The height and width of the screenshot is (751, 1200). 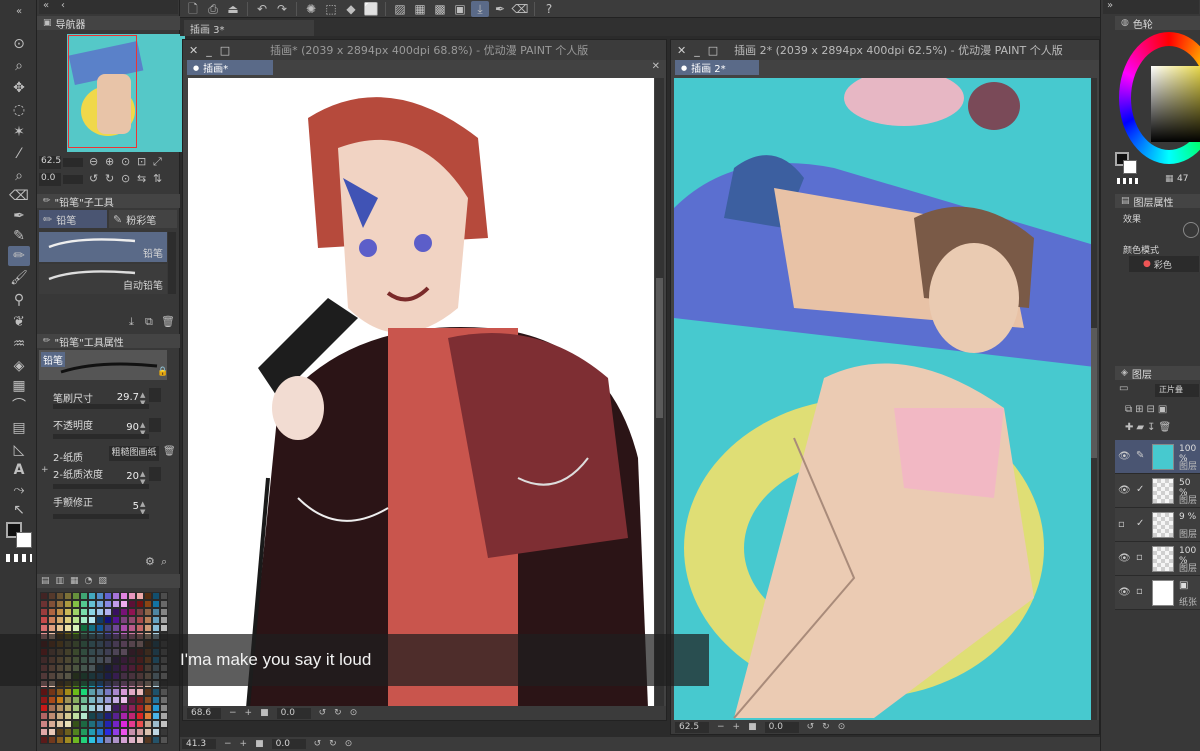 What do you see at coordinates (101, 516) in the screenshot?
I see `stabilize-slider` at bounding box center [101, 516].